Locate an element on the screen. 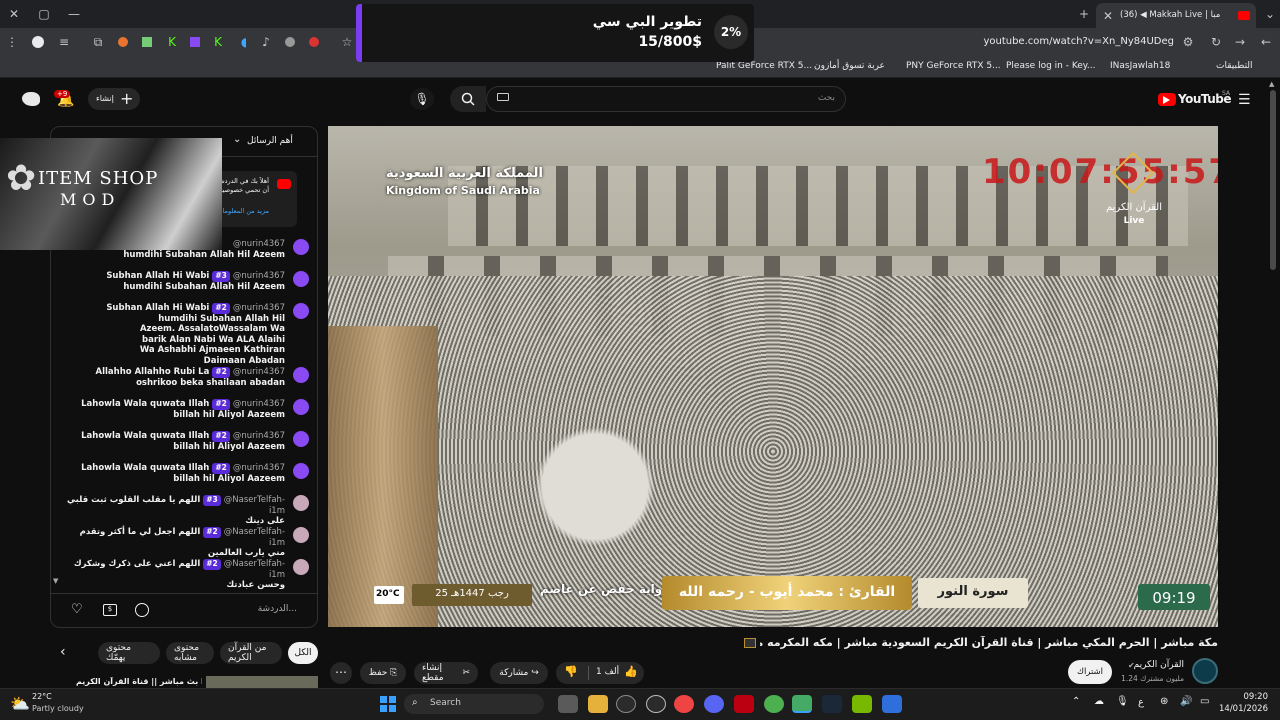  taskbar-search: ⌕ Search is located at coordinates (474, 704).